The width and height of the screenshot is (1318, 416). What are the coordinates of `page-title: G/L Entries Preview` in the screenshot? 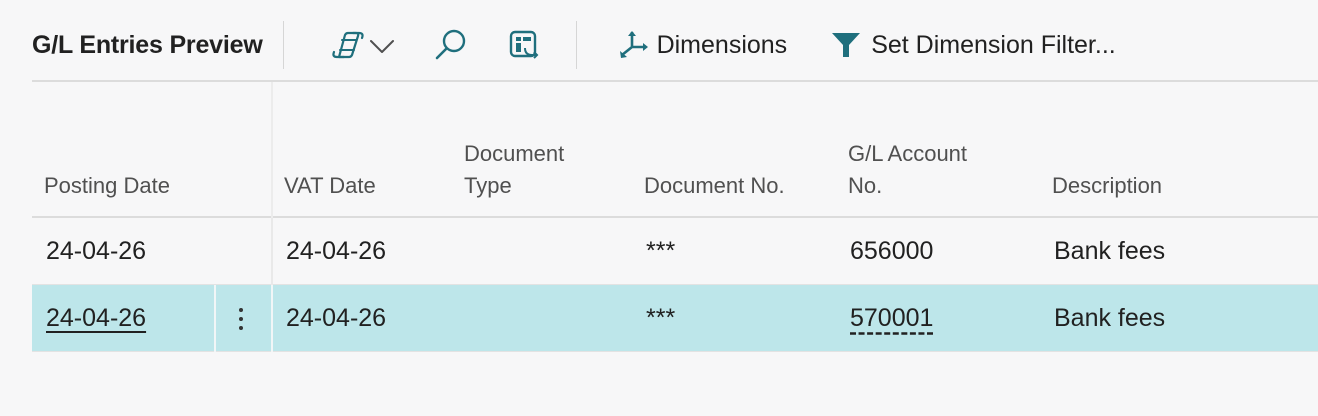 It's located at (147, 44).